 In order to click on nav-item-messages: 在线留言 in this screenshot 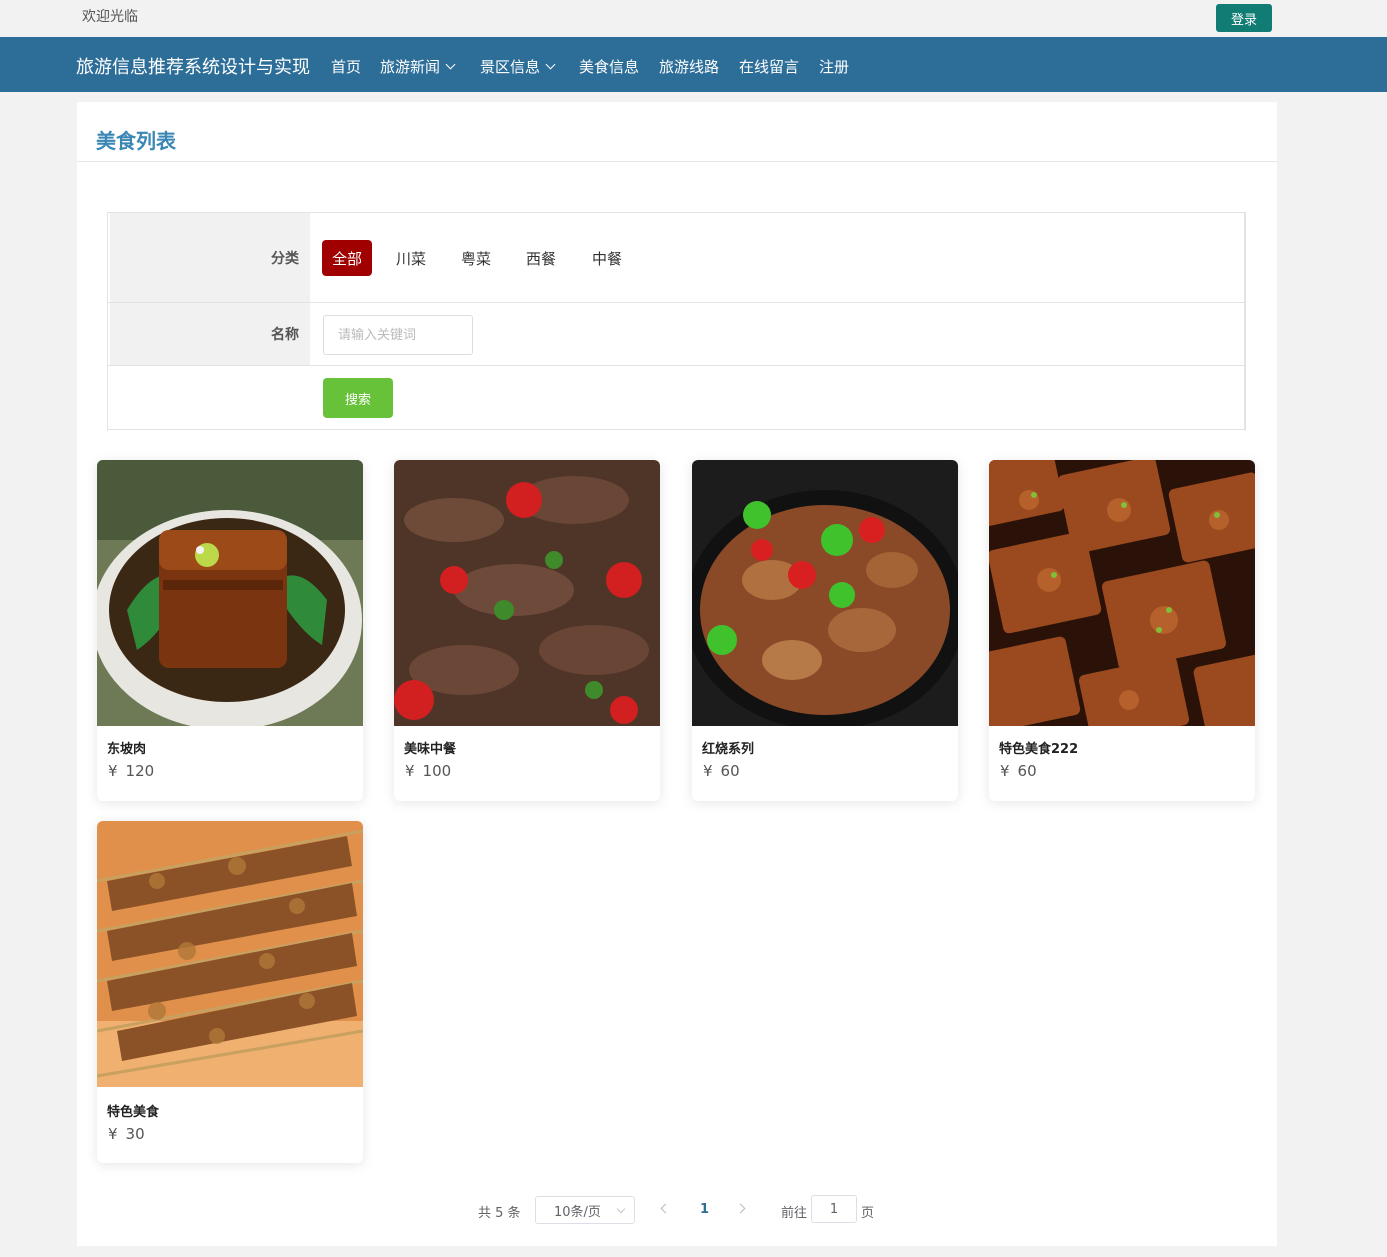, I will do `click(769, 66)`.